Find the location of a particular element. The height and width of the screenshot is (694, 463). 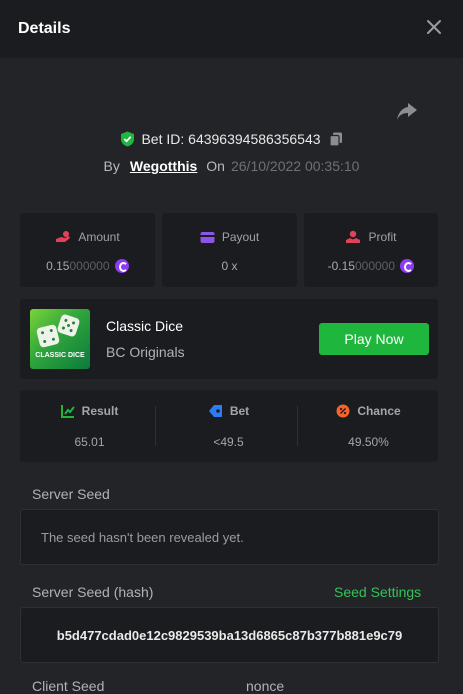

shield-check-icon is located at coordinates (127, 140).